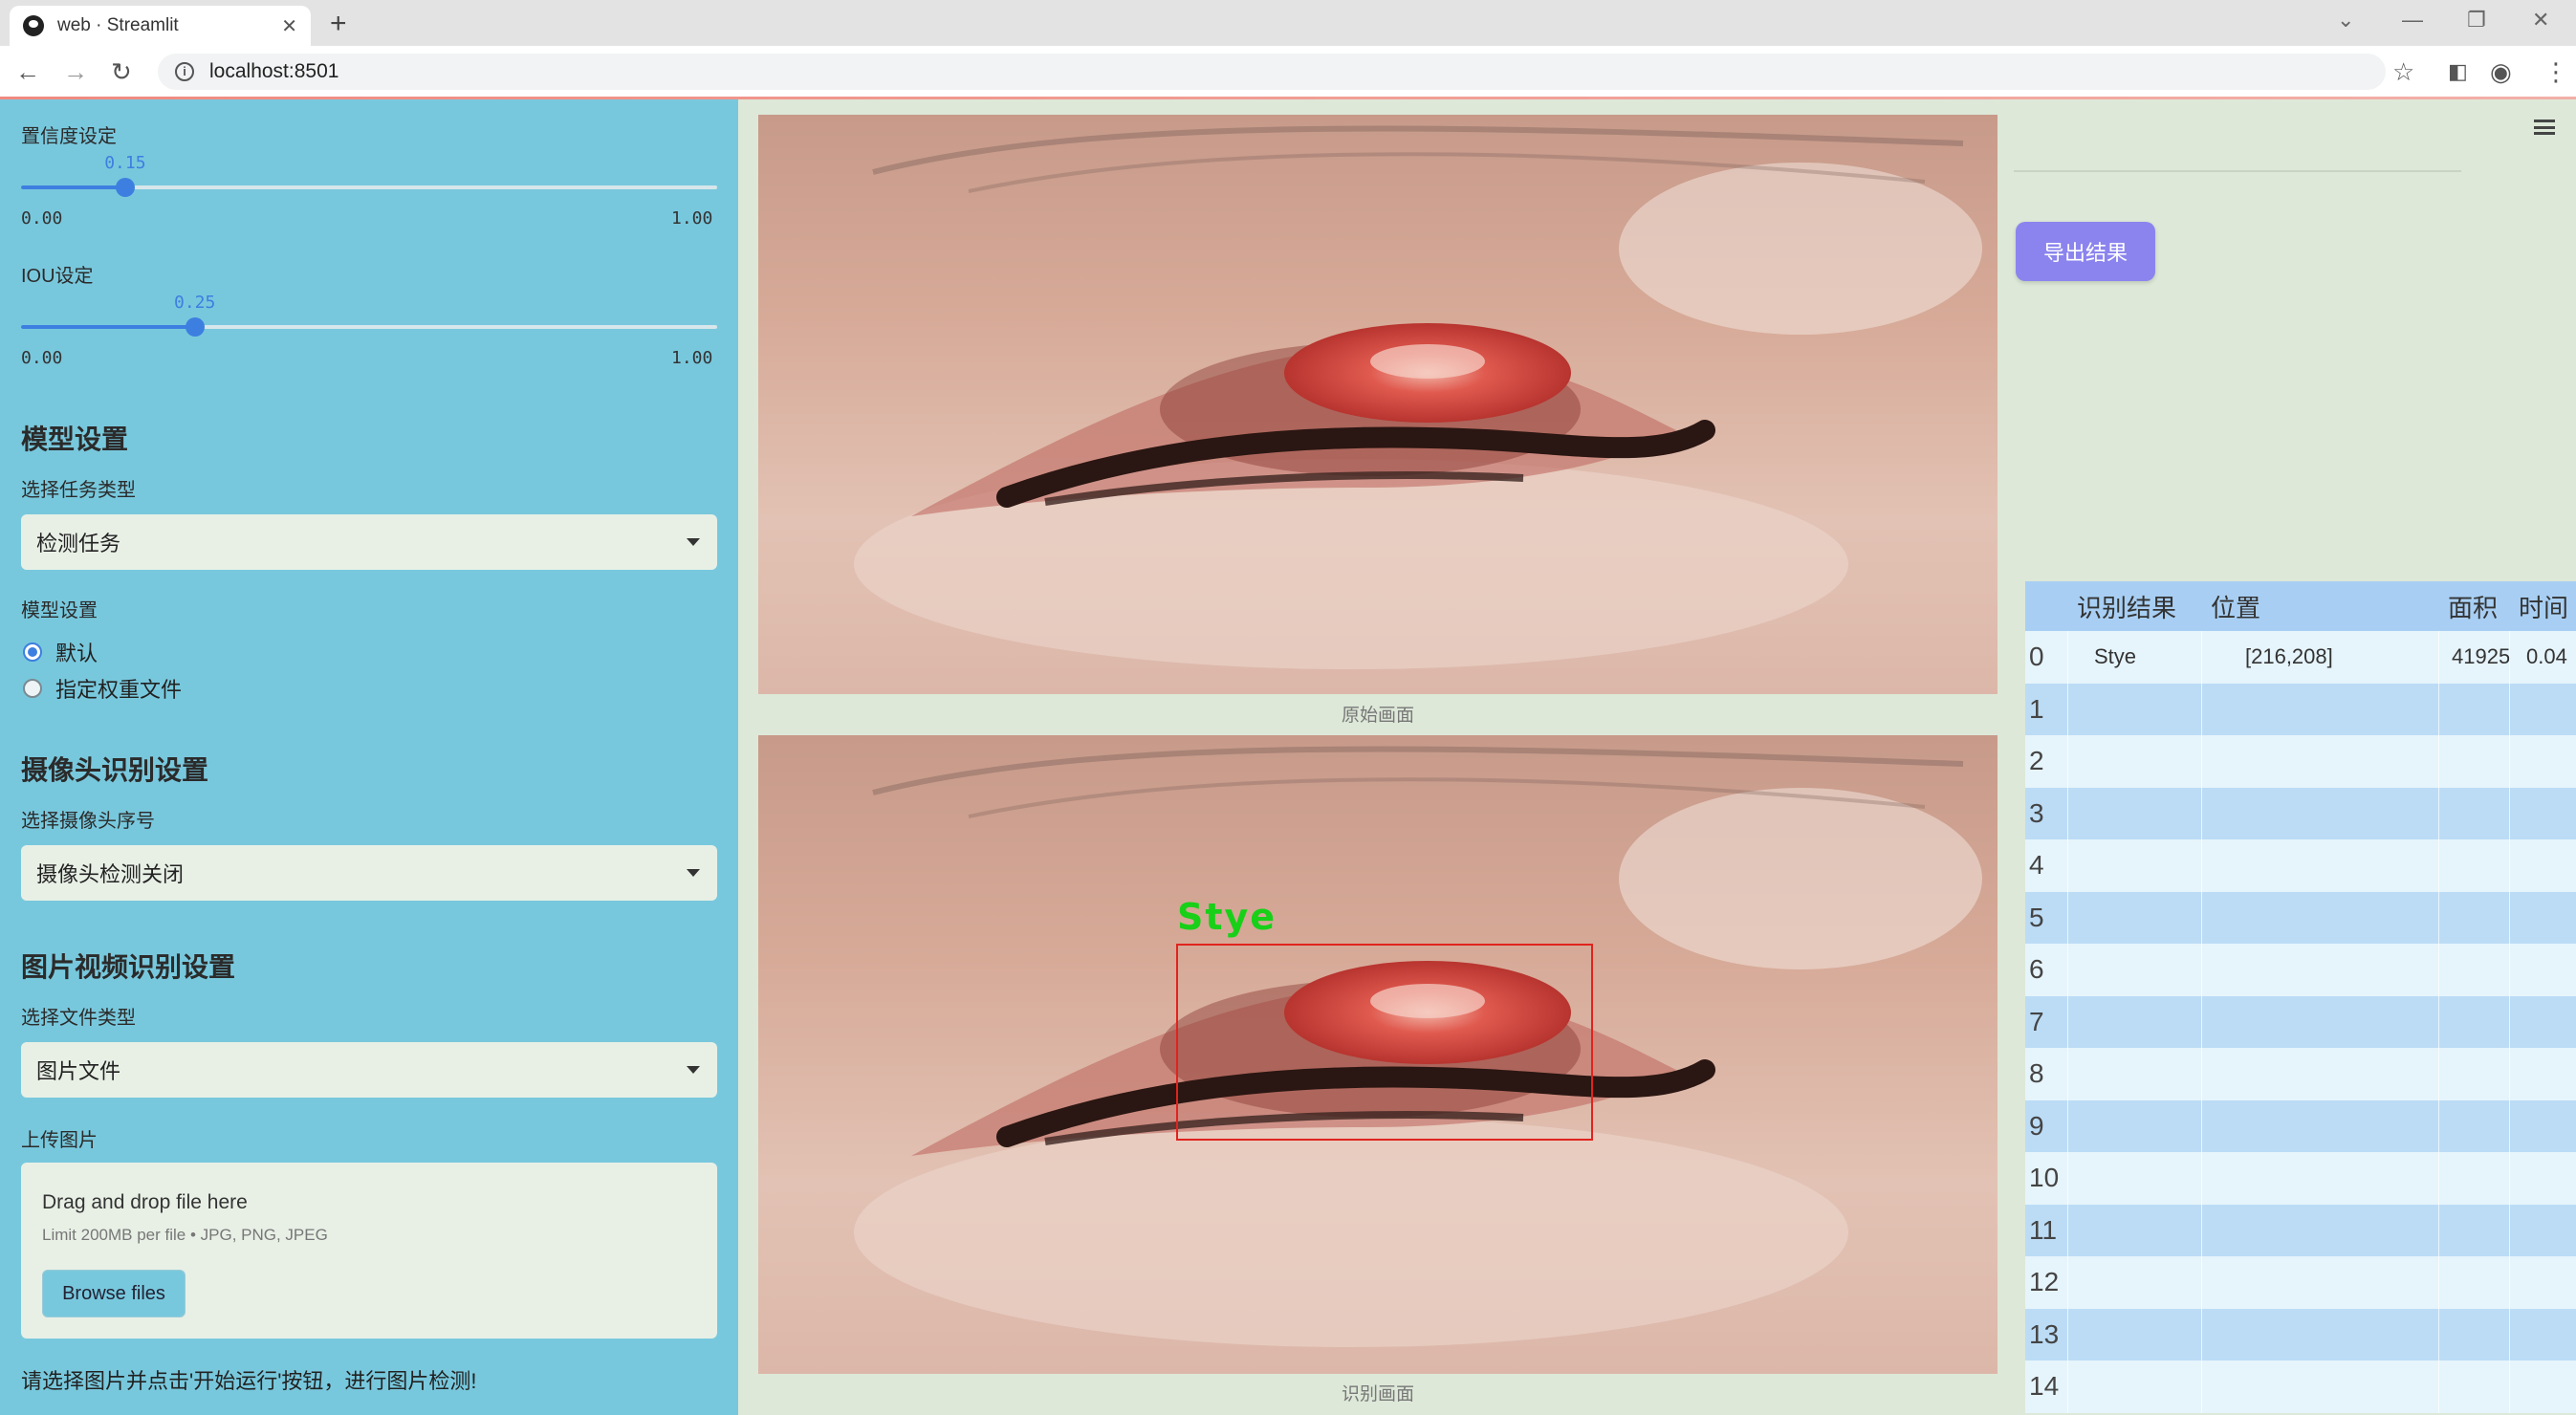 This screenshot has height=1415, width=2576. I want to click on row-index: 1, so click(2036, 708).